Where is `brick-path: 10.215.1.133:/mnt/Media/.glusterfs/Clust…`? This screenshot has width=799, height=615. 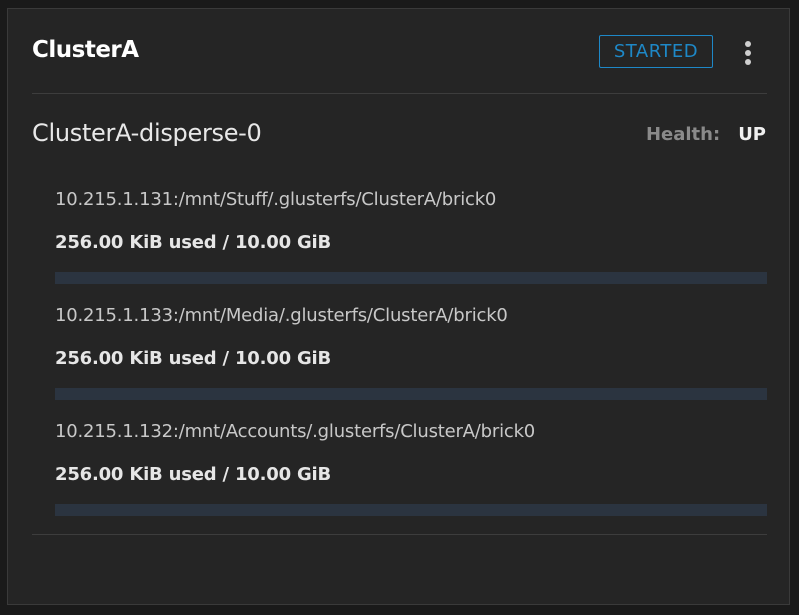
brick-path: 10.215.1.133:/mnt/Media/.glusterfs/Clust… is located at coordinates (281, 315).